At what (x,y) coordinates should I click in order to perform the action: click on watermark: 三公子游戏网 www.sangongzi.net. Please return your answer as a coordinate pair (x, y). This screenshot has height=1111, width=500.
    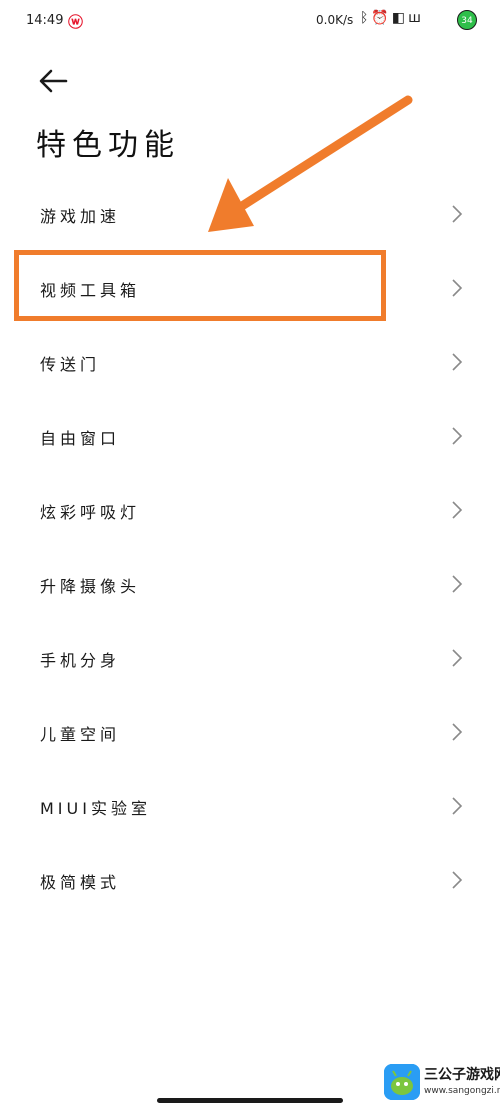
    Looking at the image, I should click on (442, 1085).